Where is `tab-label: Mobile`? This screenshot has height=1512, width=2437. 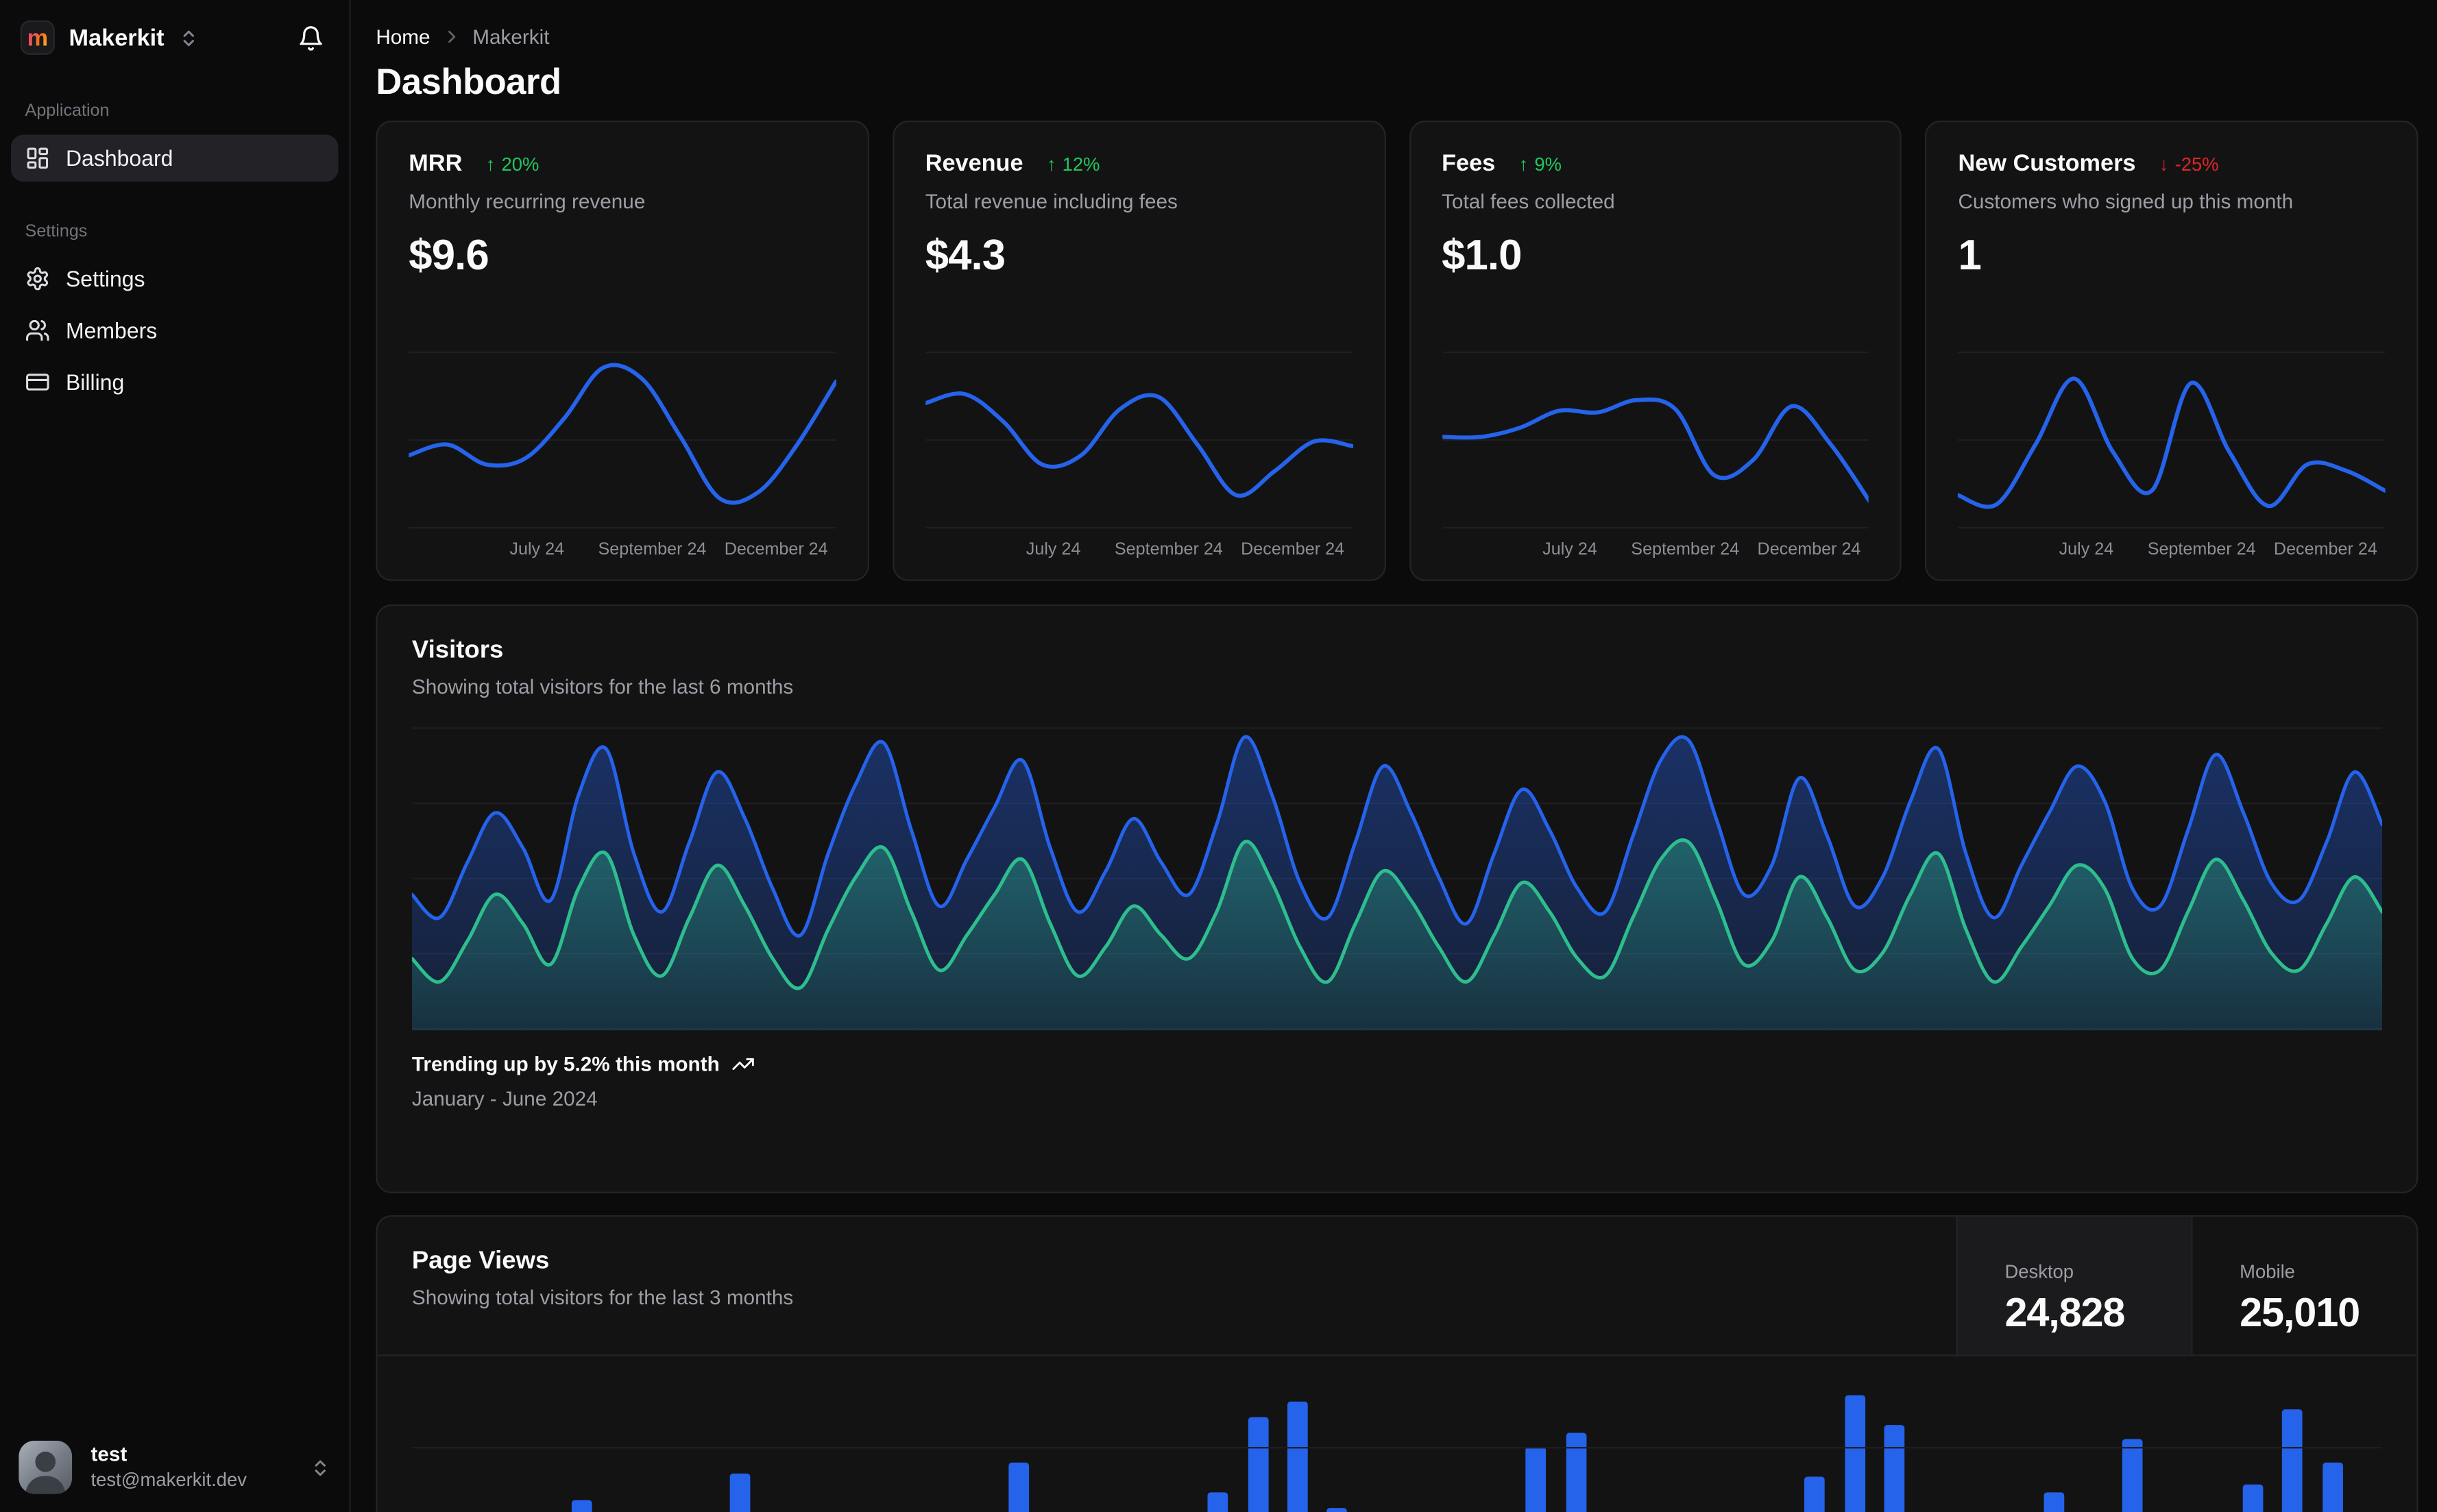 tab-label: Mobile is located at coordinates (2267, 1271).